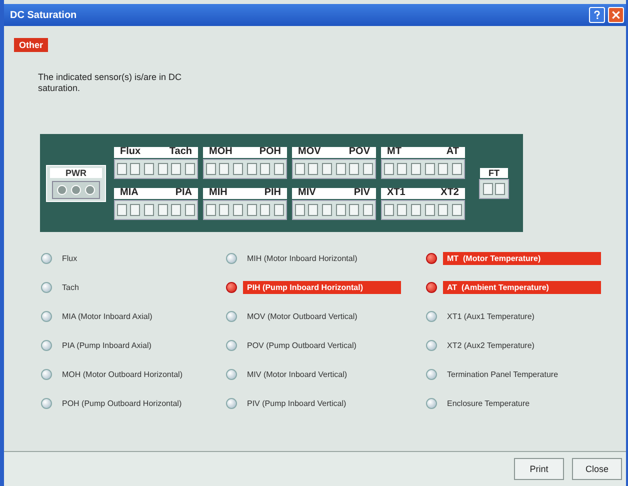  I want to click on dialog-button: Close, so click(597, 469).